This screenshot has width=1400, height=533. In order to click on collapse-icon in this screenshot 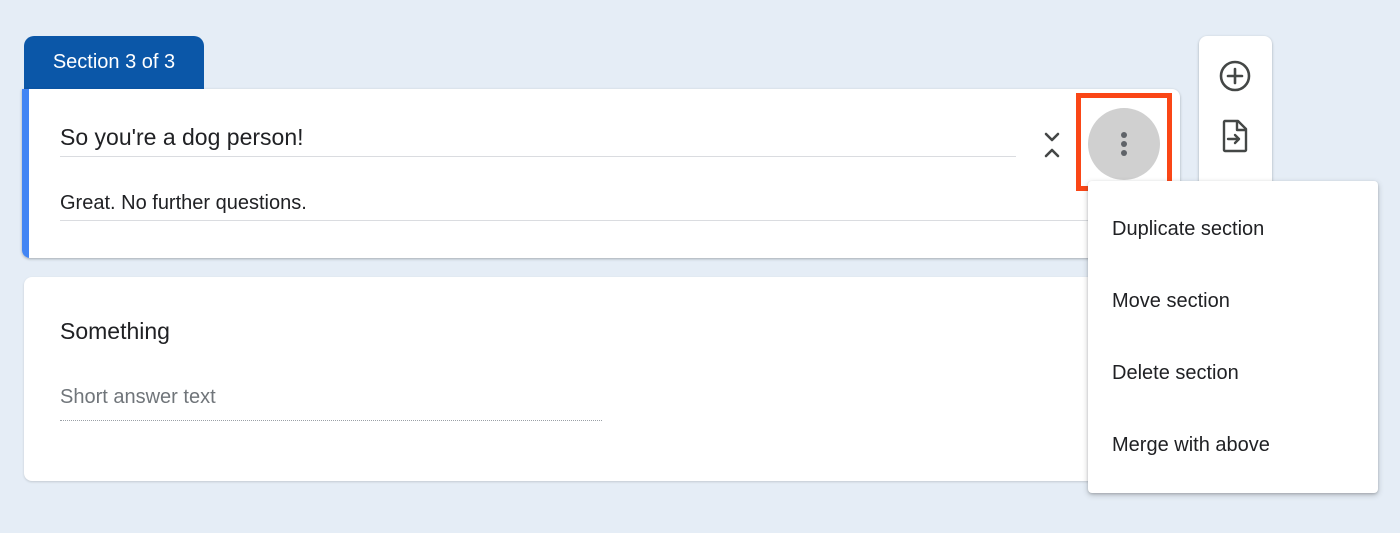, I will do `click(1052, 145)`.